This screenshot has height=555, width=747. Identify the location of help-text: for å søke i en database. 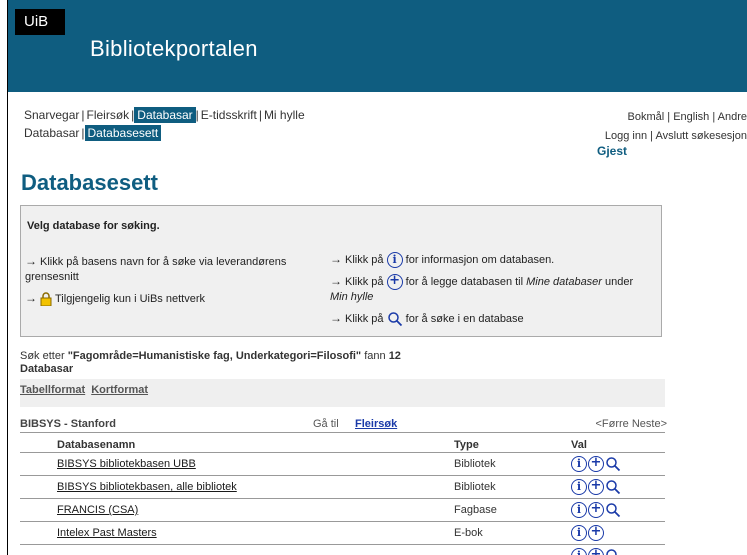
(464, 319).